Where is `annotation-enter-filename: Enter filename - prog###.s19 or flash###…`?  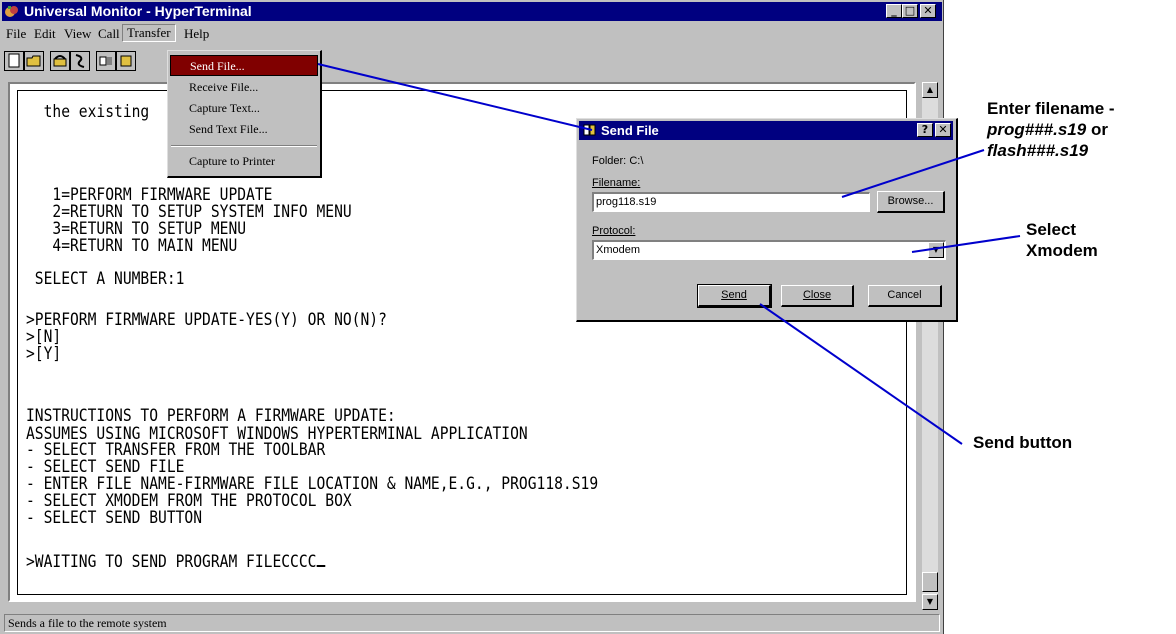
annotation-enter-filename: Enter filename - prog###.s19 or flash###… is located at coordinates (1051, 129).